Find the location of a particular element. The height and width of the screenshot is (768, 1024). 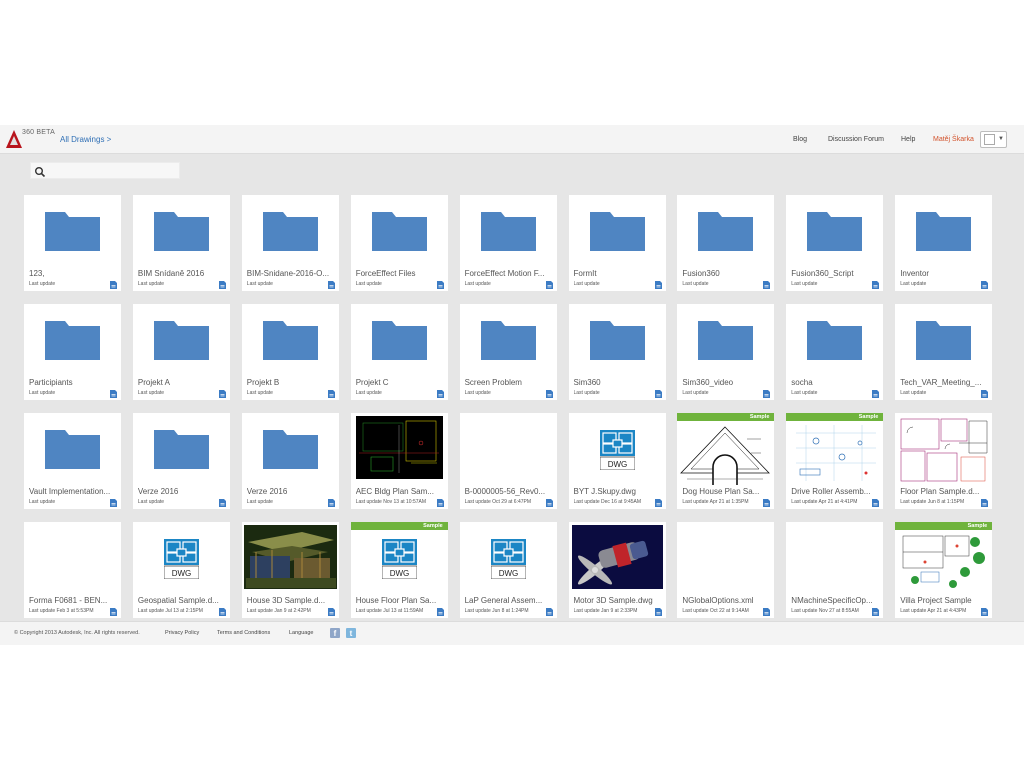

twitter-icon: t is located at coordinates (351, 633).